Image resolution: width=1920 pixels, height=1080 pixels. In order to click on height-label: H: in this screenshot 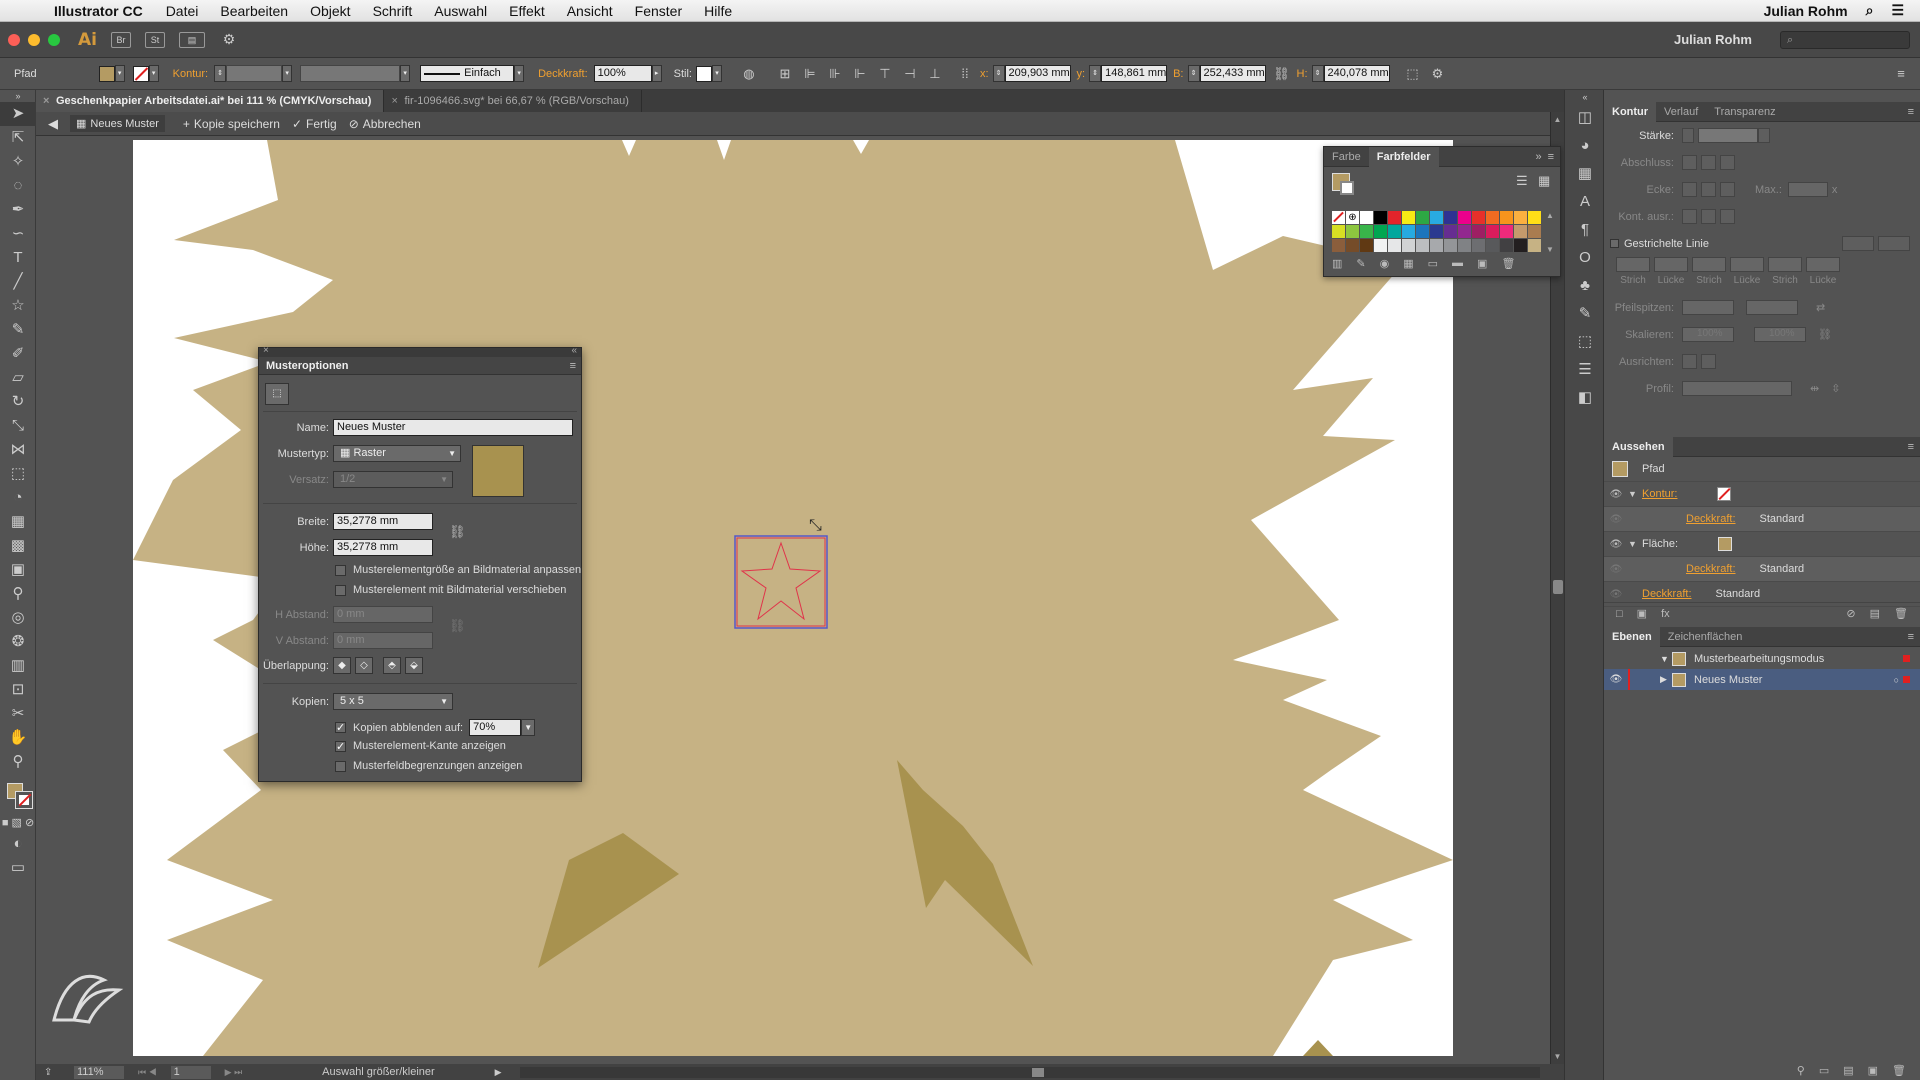, I will do `click(1302, 74)`.